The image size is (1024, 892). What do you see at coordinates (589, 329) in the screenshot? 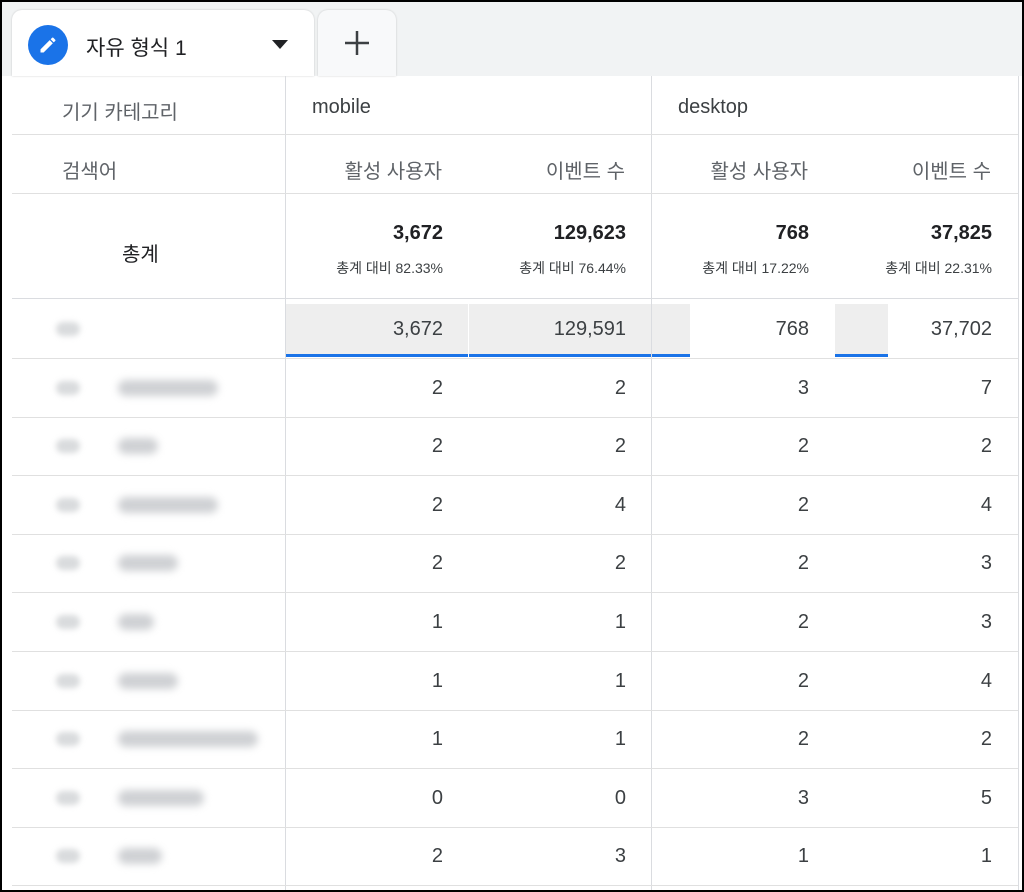
I see `table-cell: 129,591` at bounding box center [589, 329].